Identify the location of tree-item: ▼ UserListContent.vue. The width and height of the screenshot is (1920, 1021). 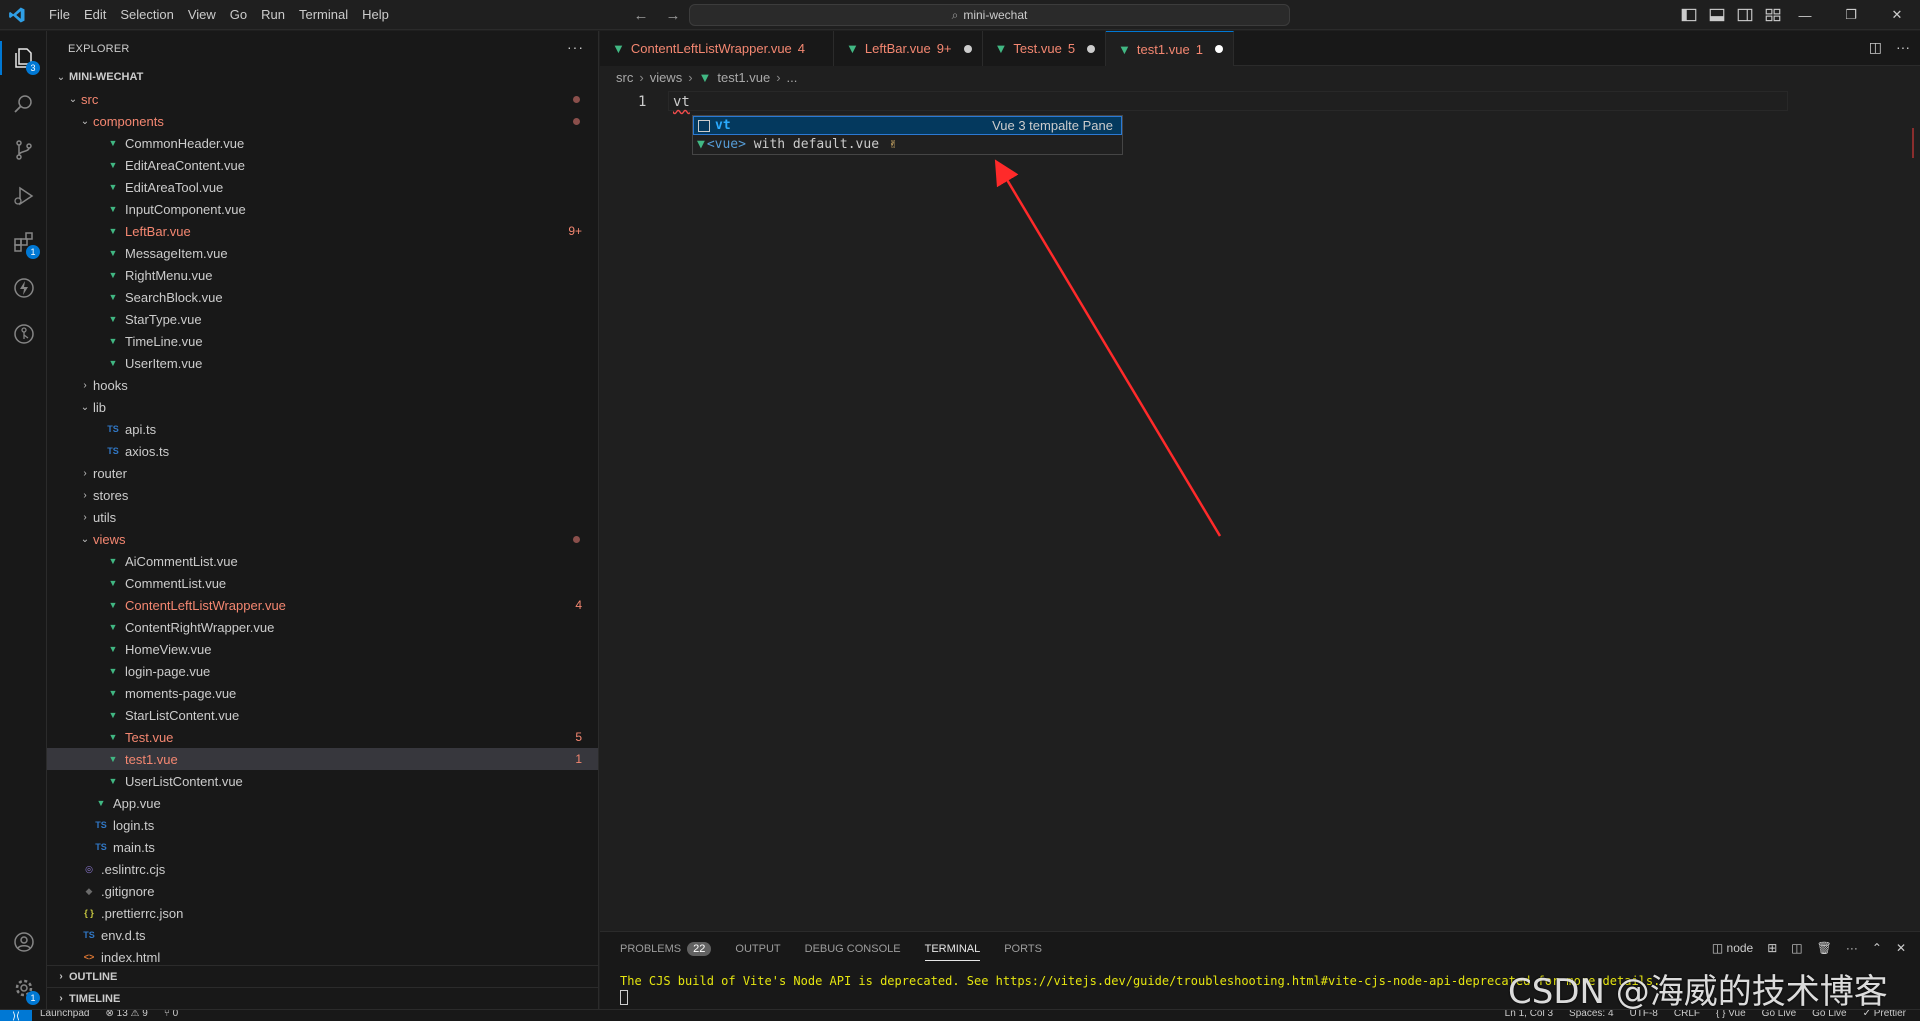
(322, 781).